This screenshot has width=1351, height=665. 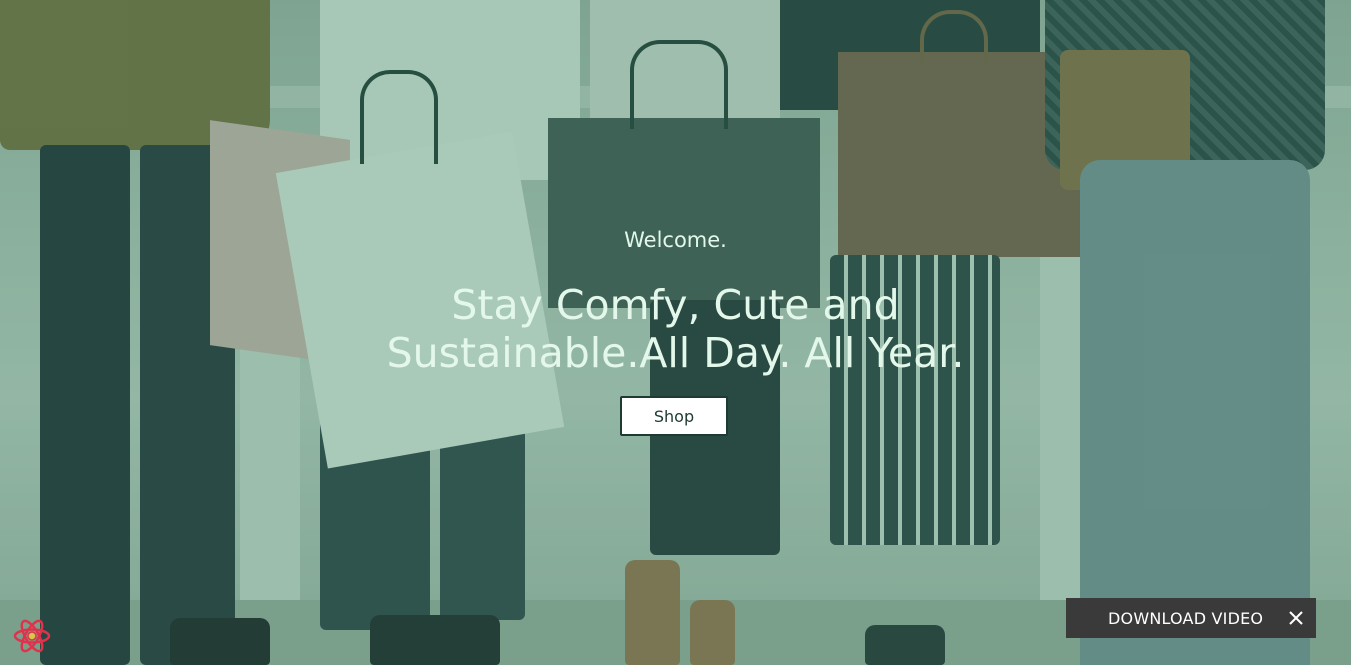 I want to click on close-icon, so click(x=1296, y=618).